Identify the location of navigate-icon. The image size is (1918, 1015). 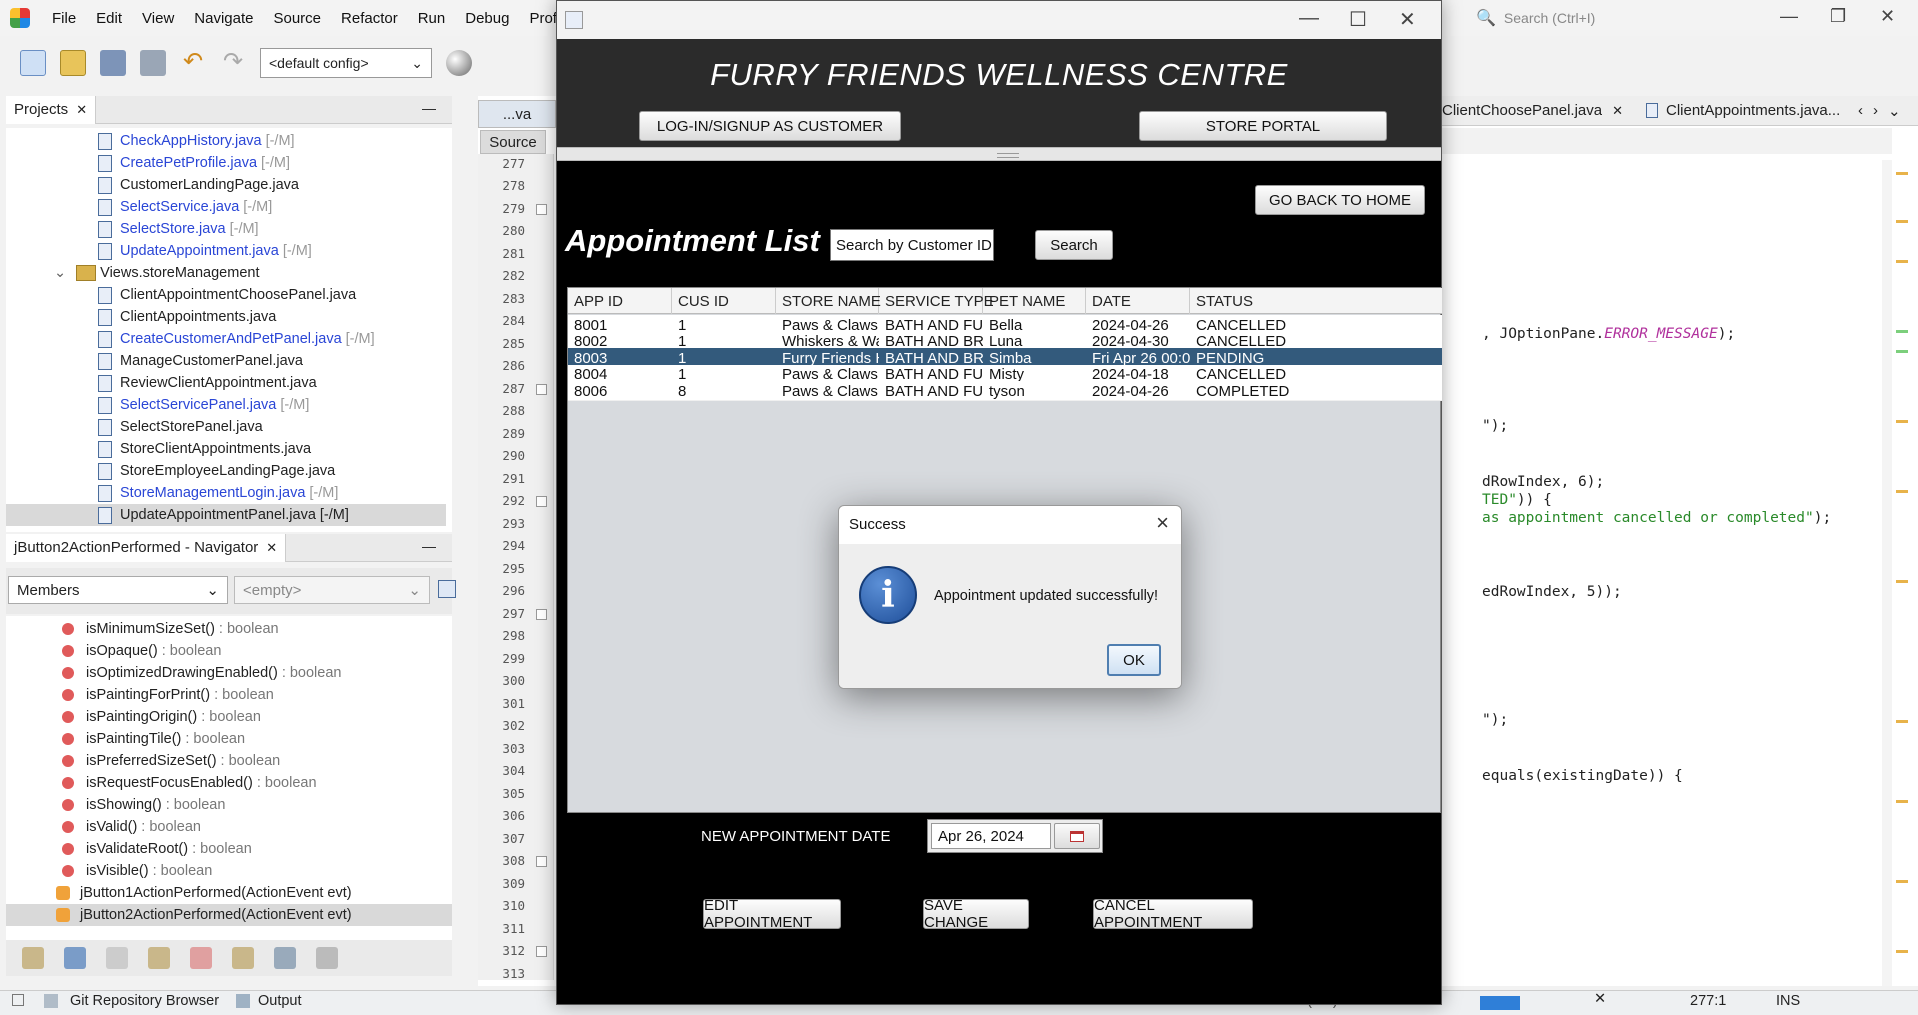
(243, 958).